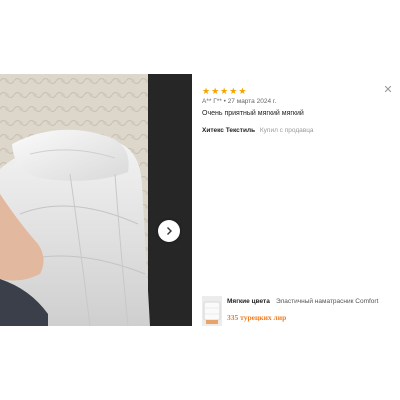  I want to click on purchased-label: Купил с продавца, so click(286, 130).